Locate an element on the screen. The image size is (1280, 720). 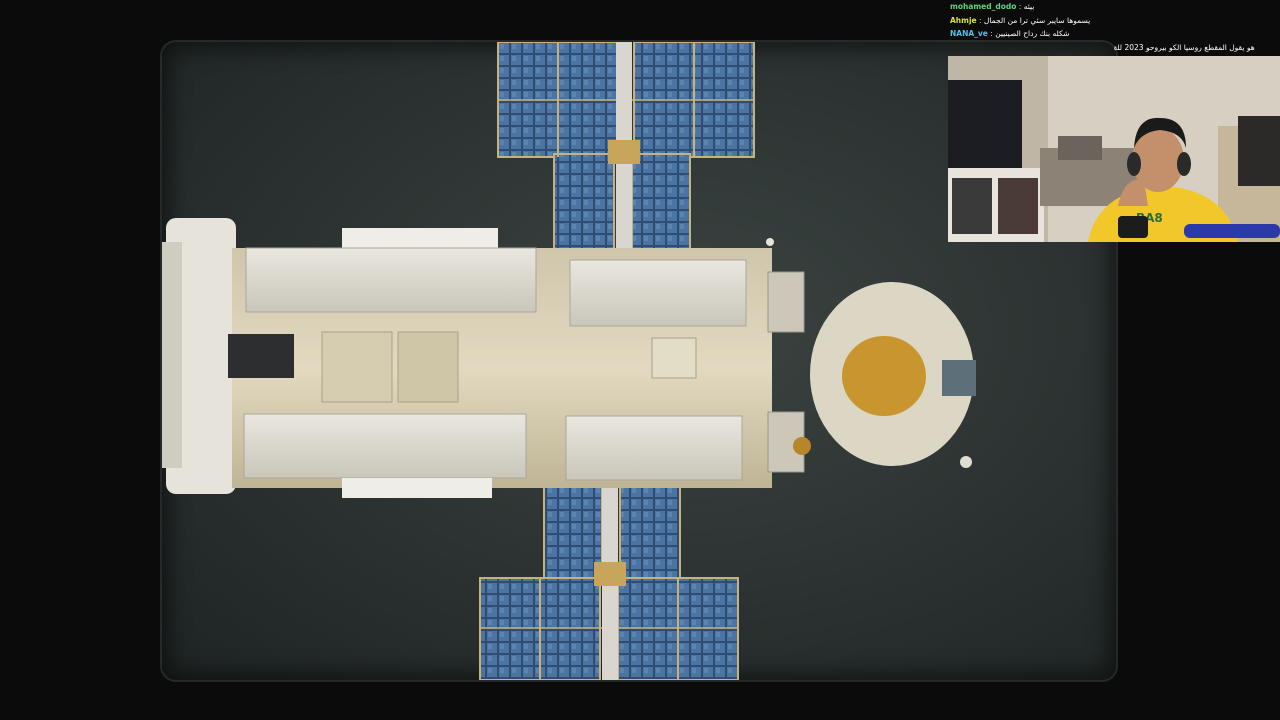
chat-text: شكله بنك رداح الصينيين is located at coordinates (1032, 34).